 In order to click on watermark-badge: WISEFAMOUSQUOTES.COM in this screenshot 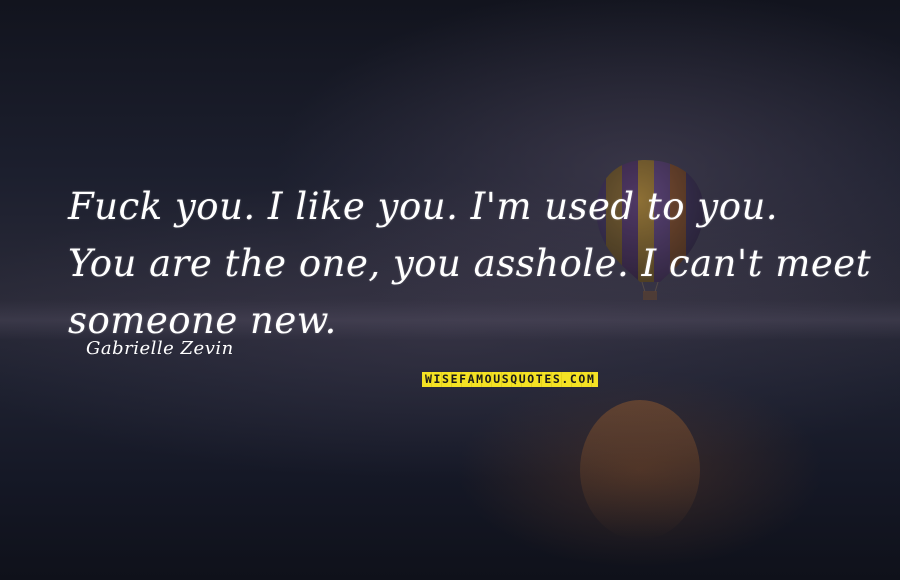, I will do `click(510, 379)`.